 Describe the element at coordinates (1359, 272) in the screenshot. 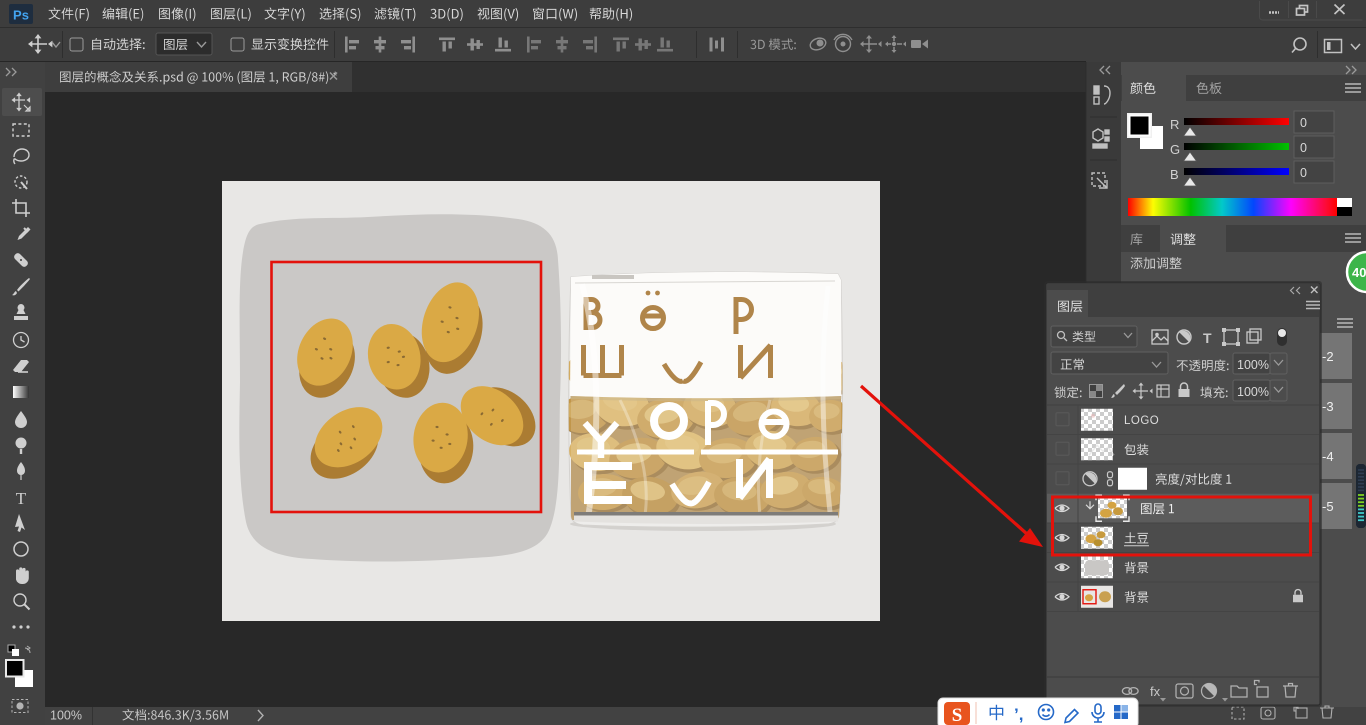

I see `svg-text: 40` at that location.